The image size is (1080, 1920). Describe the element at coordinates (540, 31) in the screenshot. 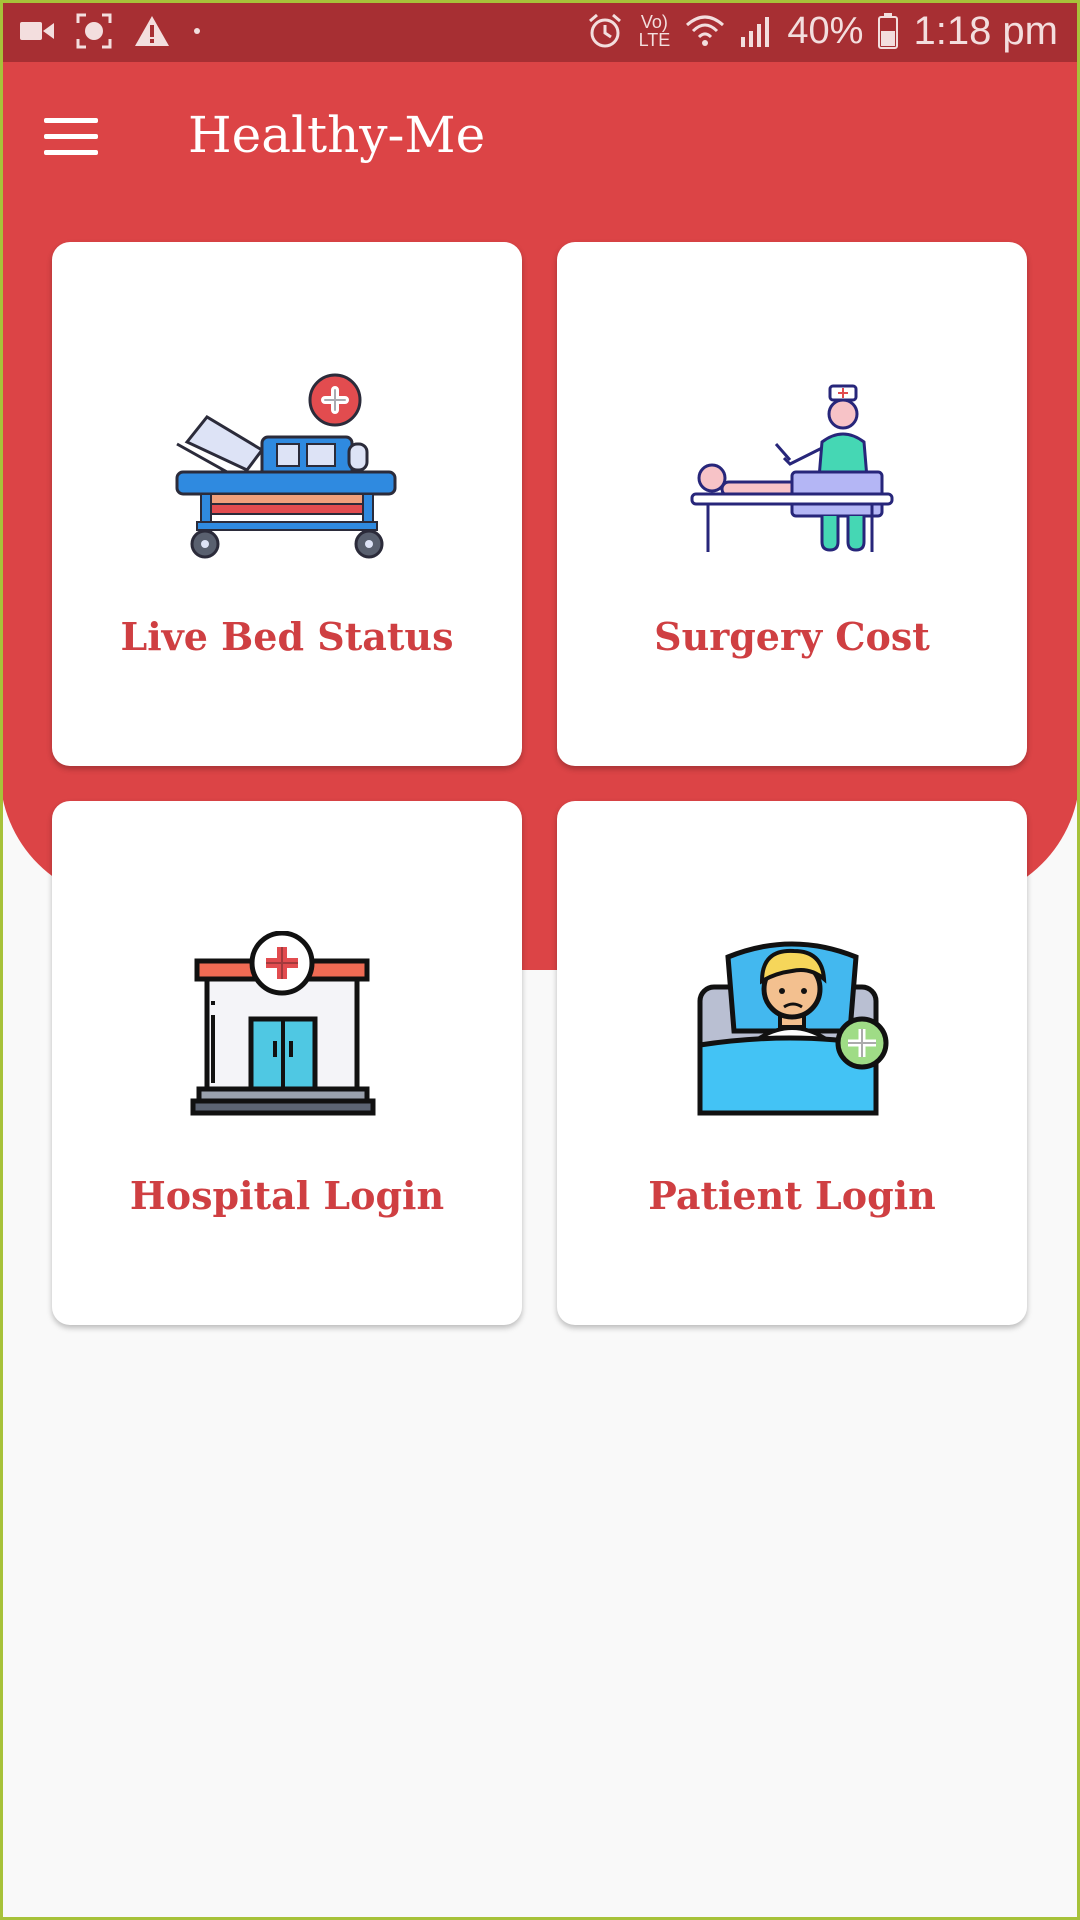

I see `status-bar: Vo) LTE 40% 1:18 pm` at that location.